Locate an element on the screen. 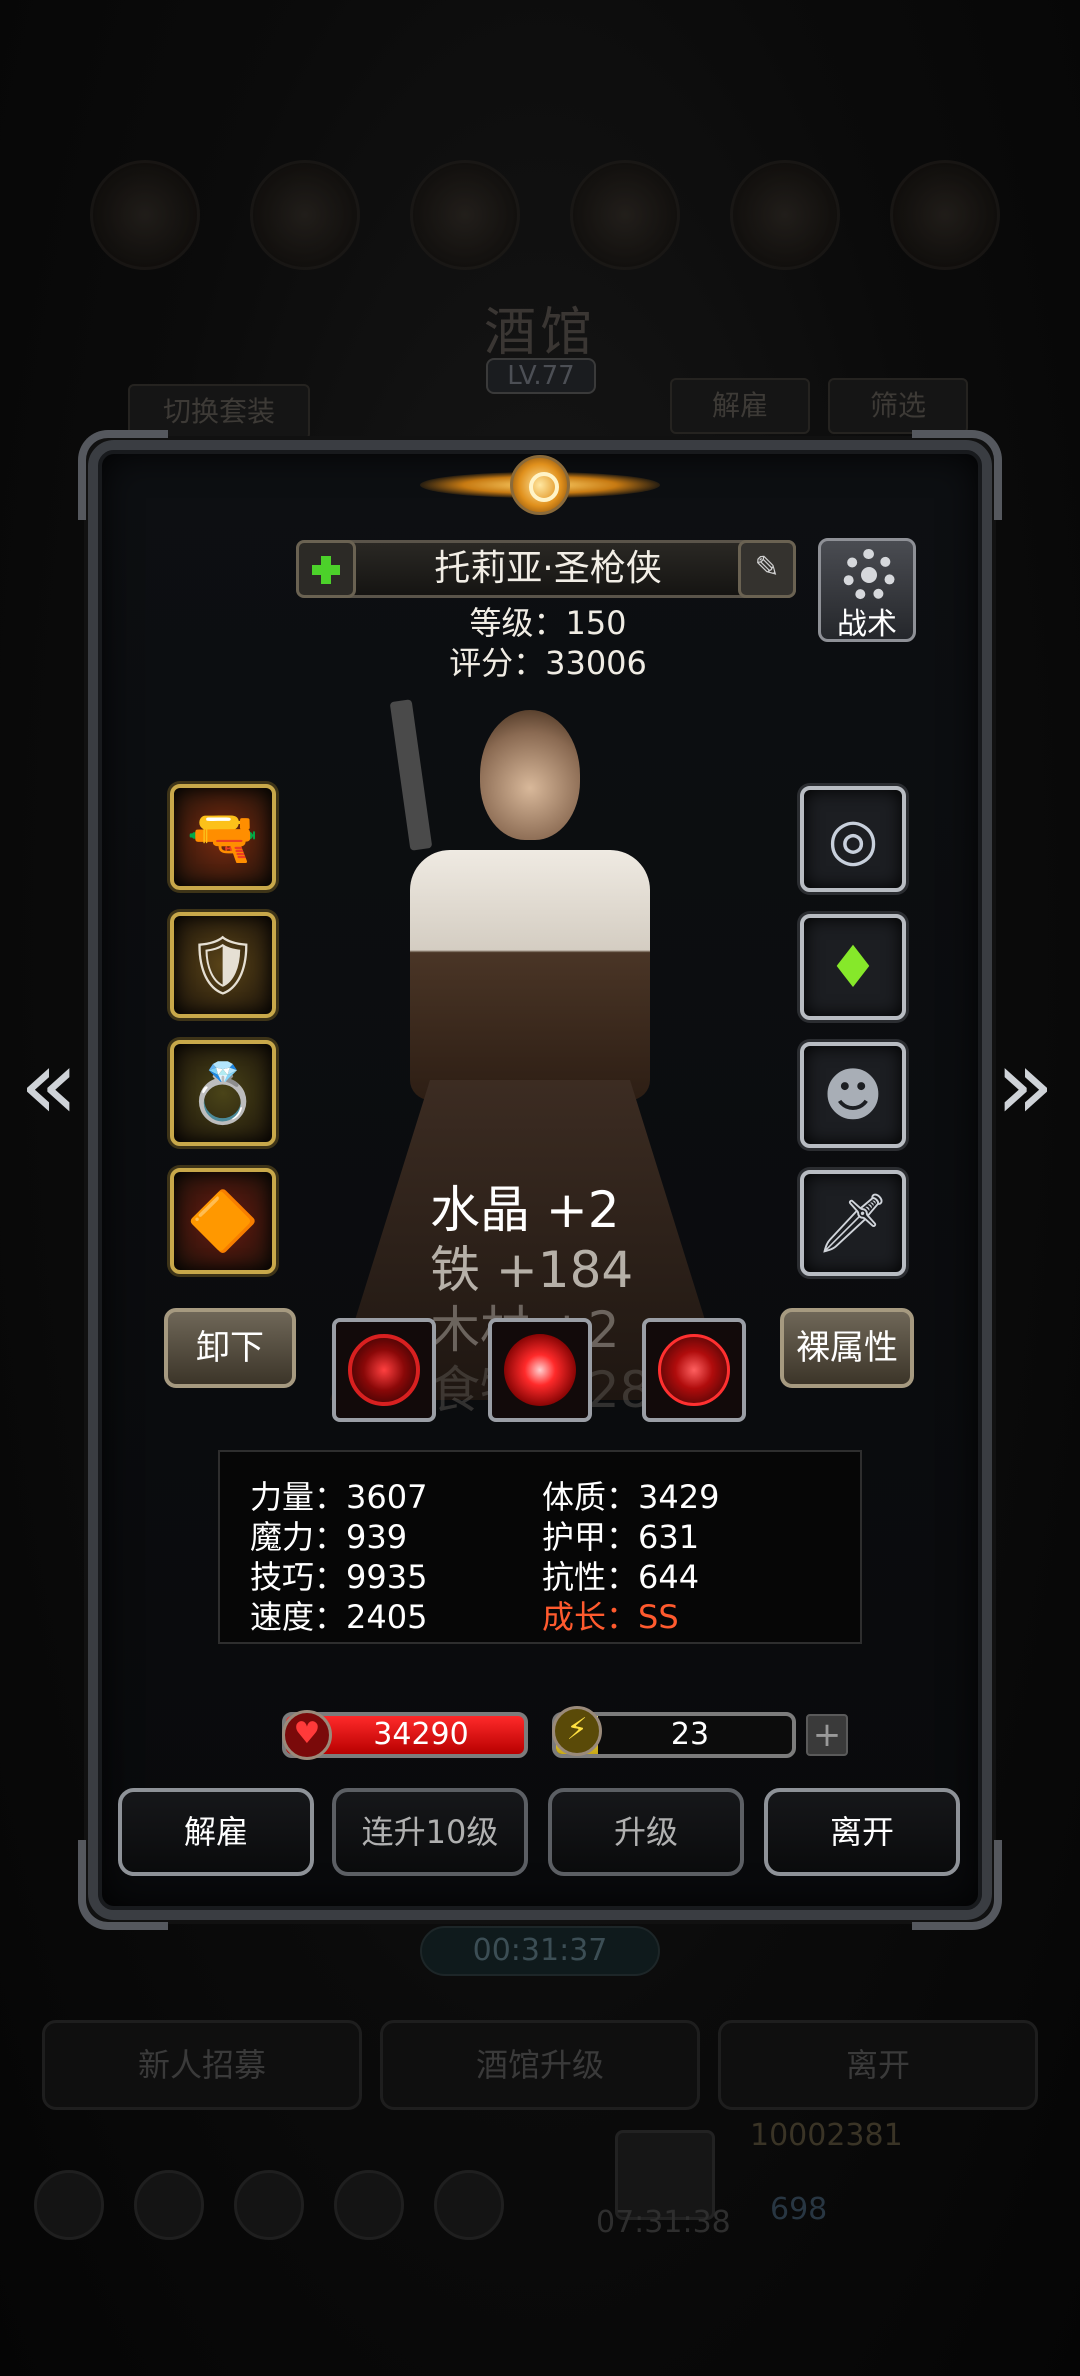 The image size is (1080, 2376). hp-bar: ♥ 34290 is located at coordinates (405, 1735).